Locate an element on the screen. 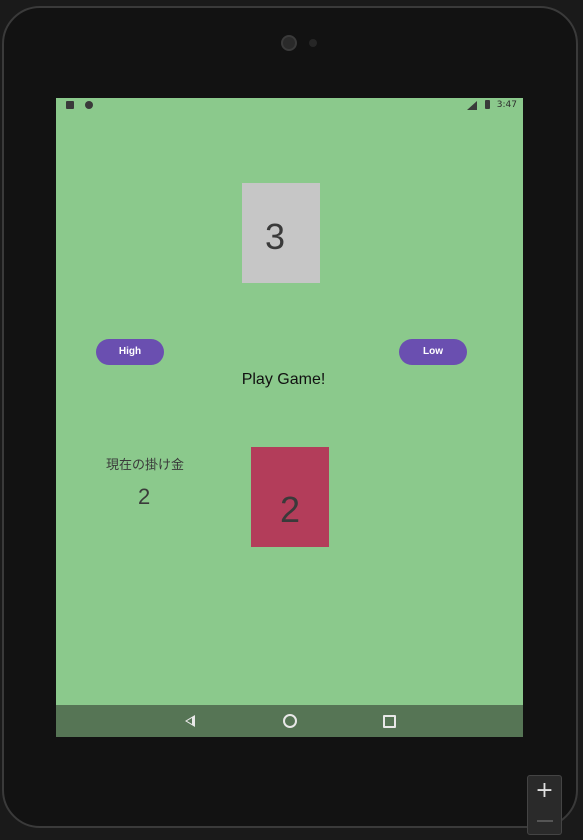 Image resolution: width=583 pixels, height=840 pixels. dealer-card: 3 is located at coordinates (281, 233).